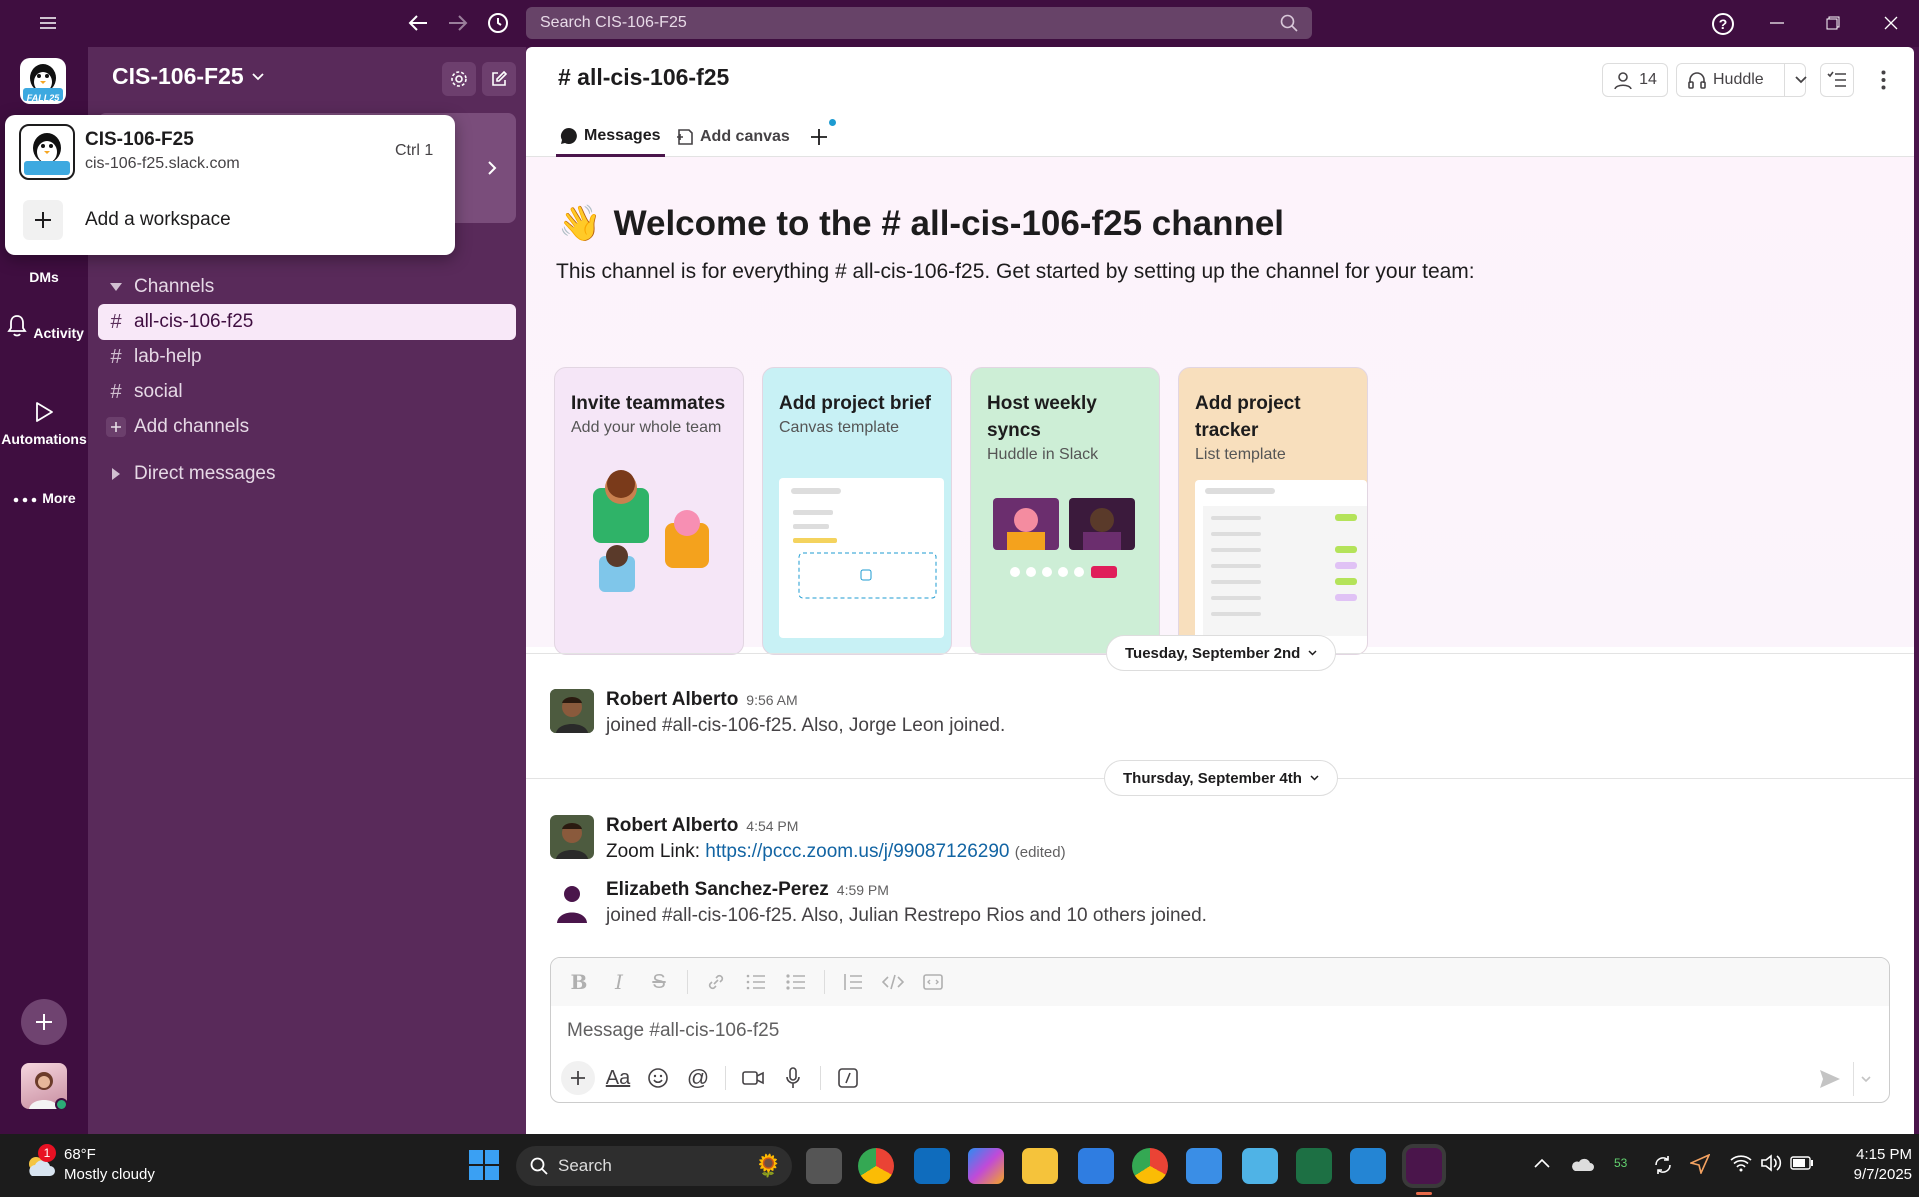  I want to click on date-pill-sep-2: Tuesday, September 2nd, so click(1221, 653).